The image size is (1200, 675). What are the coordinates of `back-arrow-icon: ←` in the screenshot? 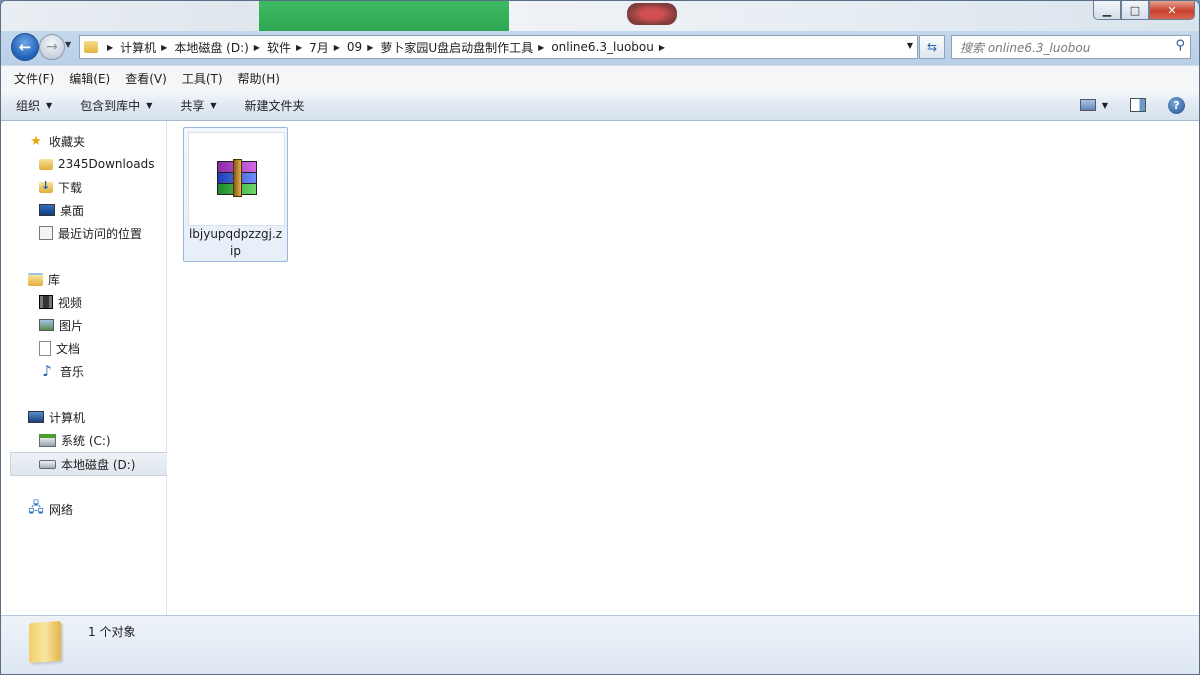 It's located at (25, 47).